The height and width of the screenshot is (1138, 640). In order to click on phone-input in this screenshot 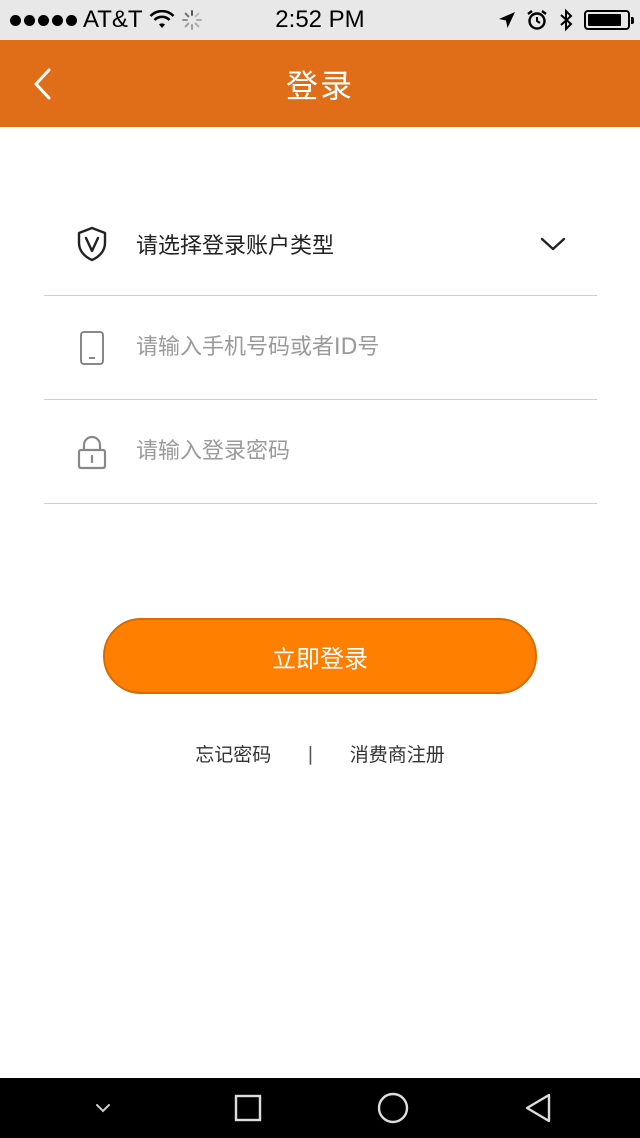, I will do `click(356, 347)`.